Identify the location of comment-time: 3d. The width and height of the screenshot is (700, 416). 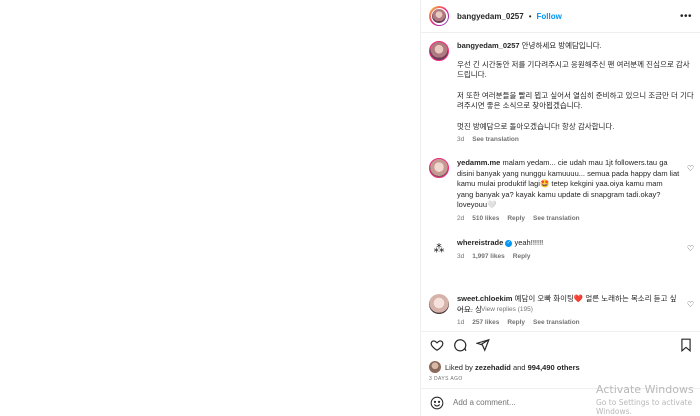
(461, 256).